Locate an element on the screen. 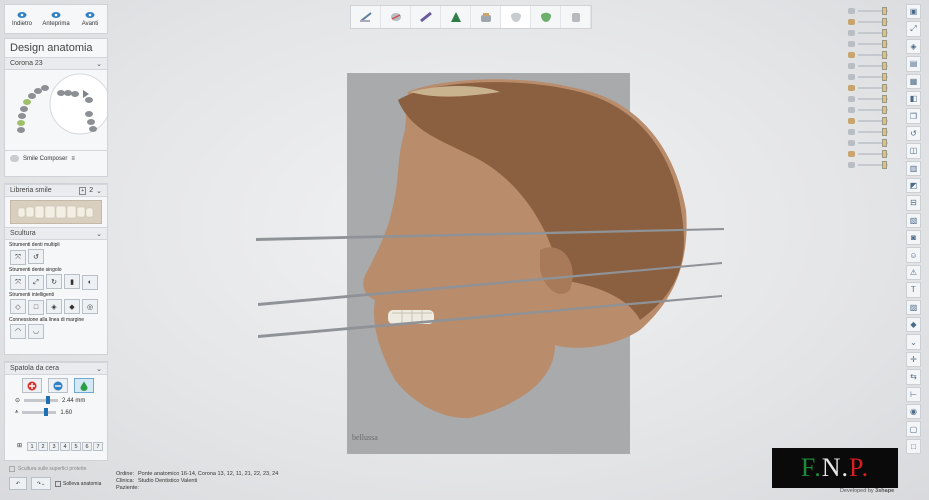  tooth-chart is located at coordinates (56, 110).